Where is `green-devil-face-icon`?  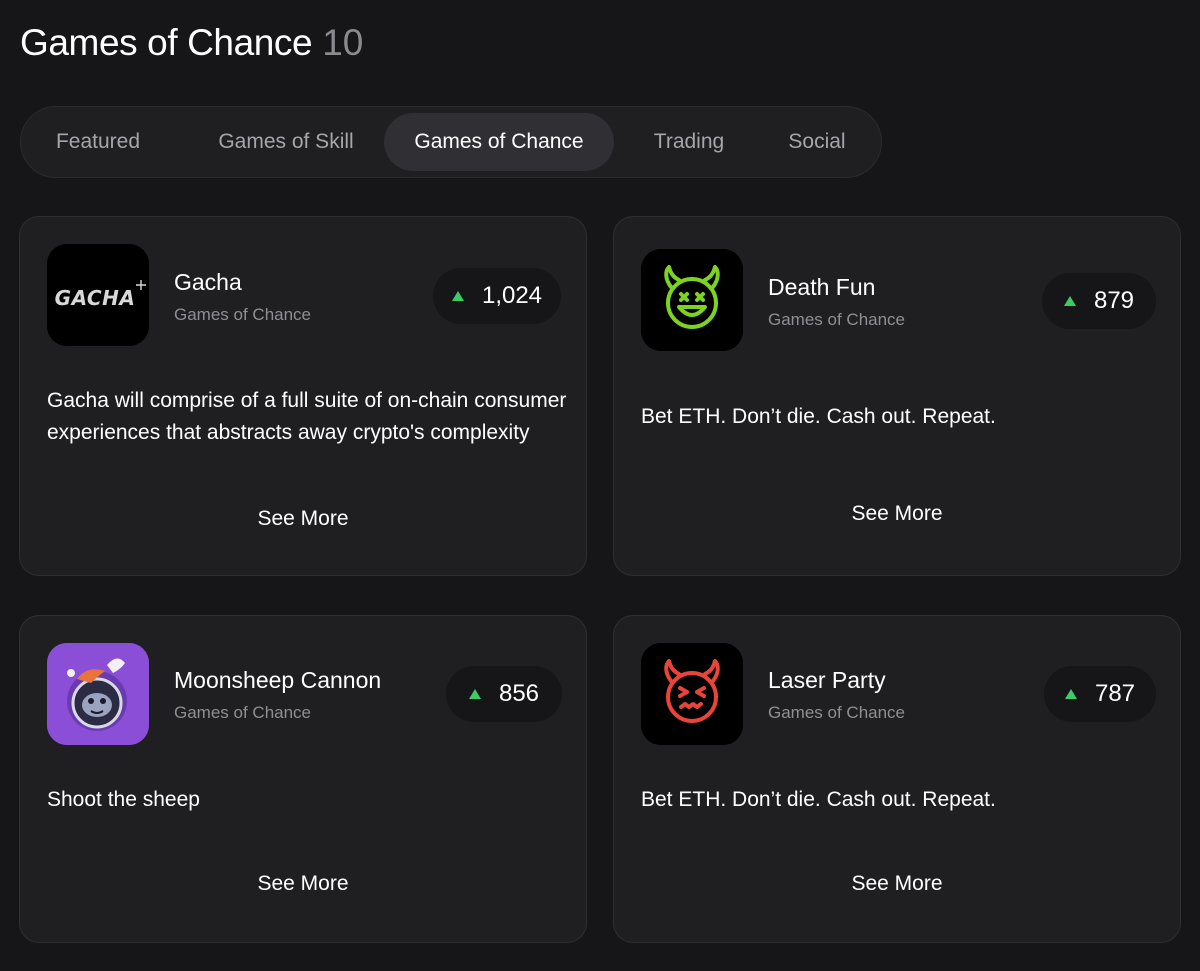 green-devil-face-icon is located at coordinates (692, 300).